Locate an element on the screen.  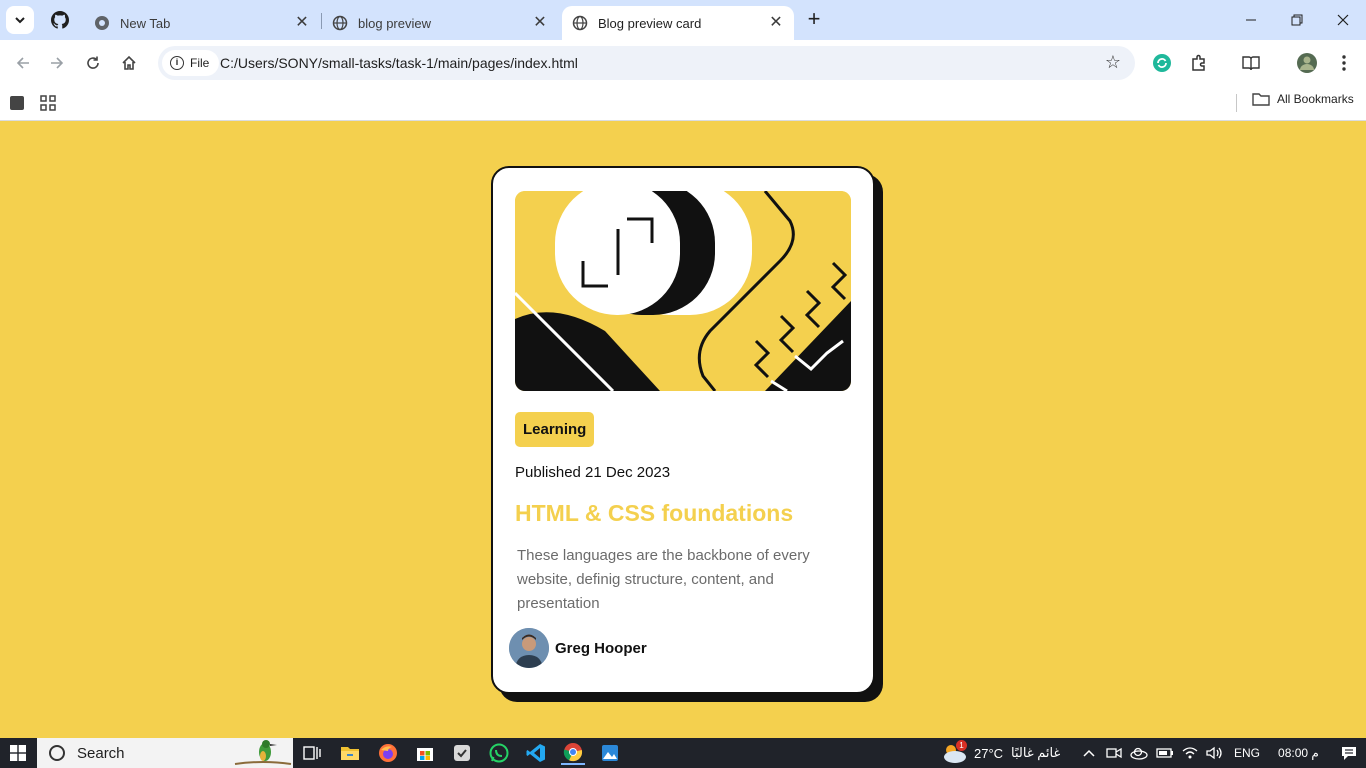
github-icon is located at coordinates (60, 20).